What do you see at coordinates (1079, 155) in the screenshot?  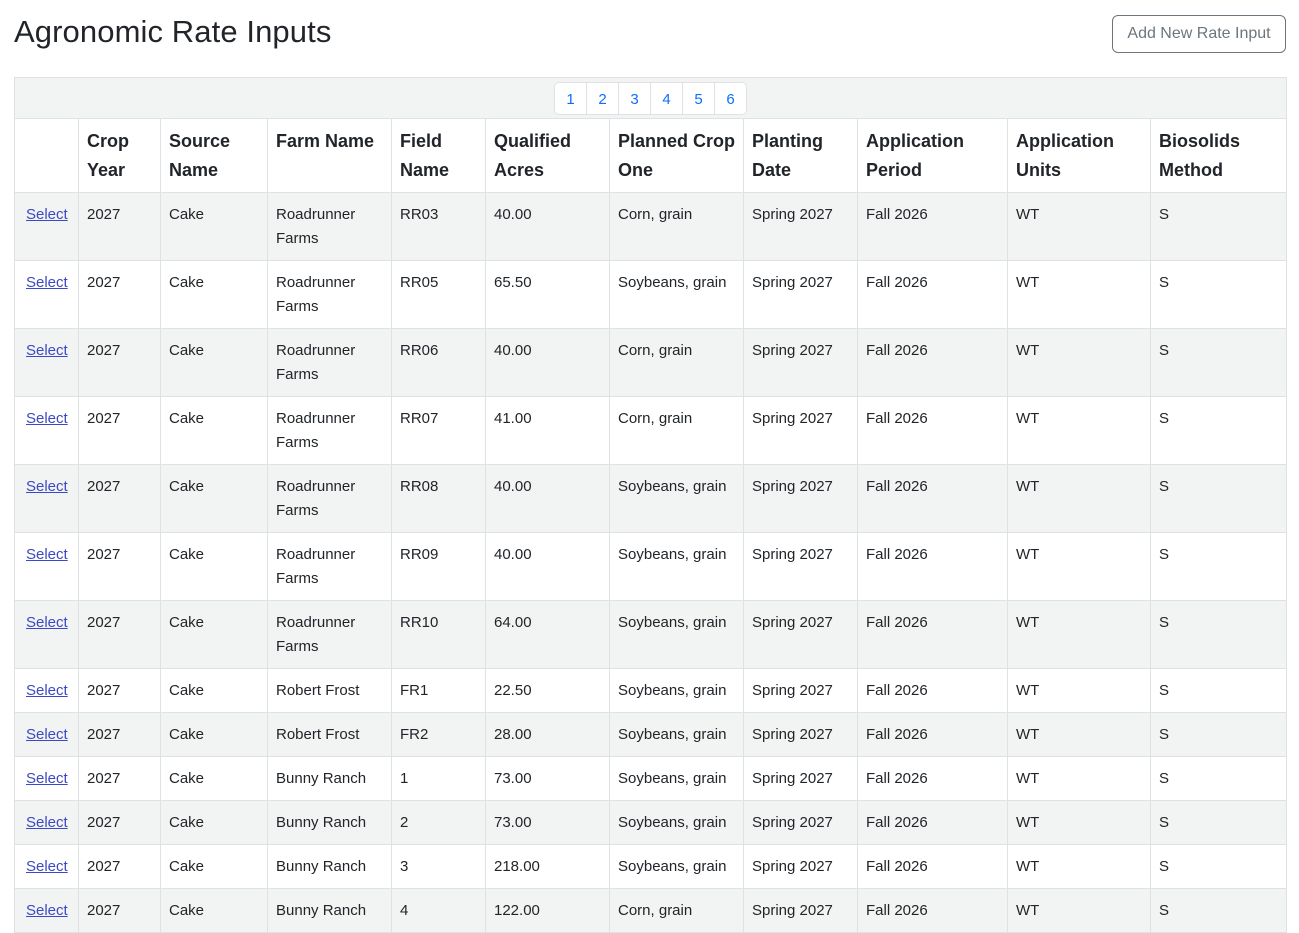 I see `column-header-application-units: Application Units` at bounding box center [1079, 155].